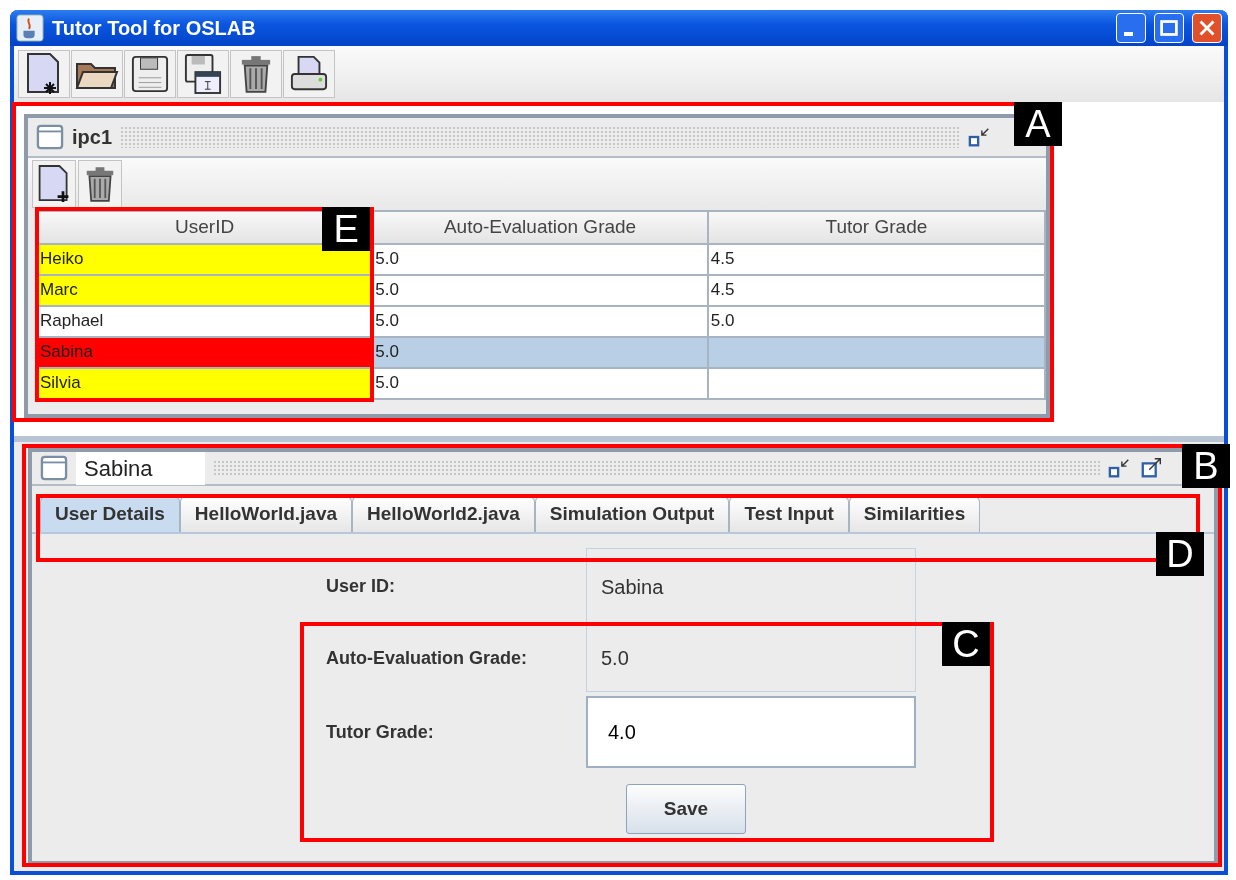 This screenshot has height=880, width=1236. I want to click on frame-title: Sabina, so click(140, 468).